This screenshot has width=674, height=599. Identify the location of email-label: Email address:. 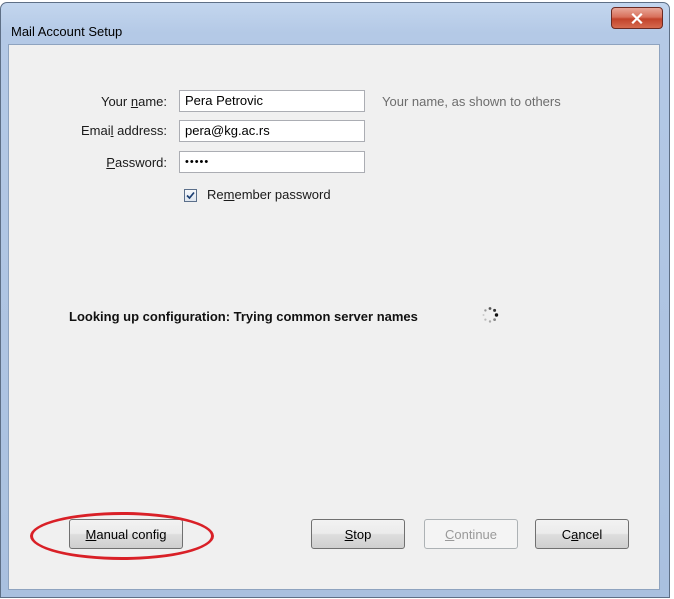
(124, 130).